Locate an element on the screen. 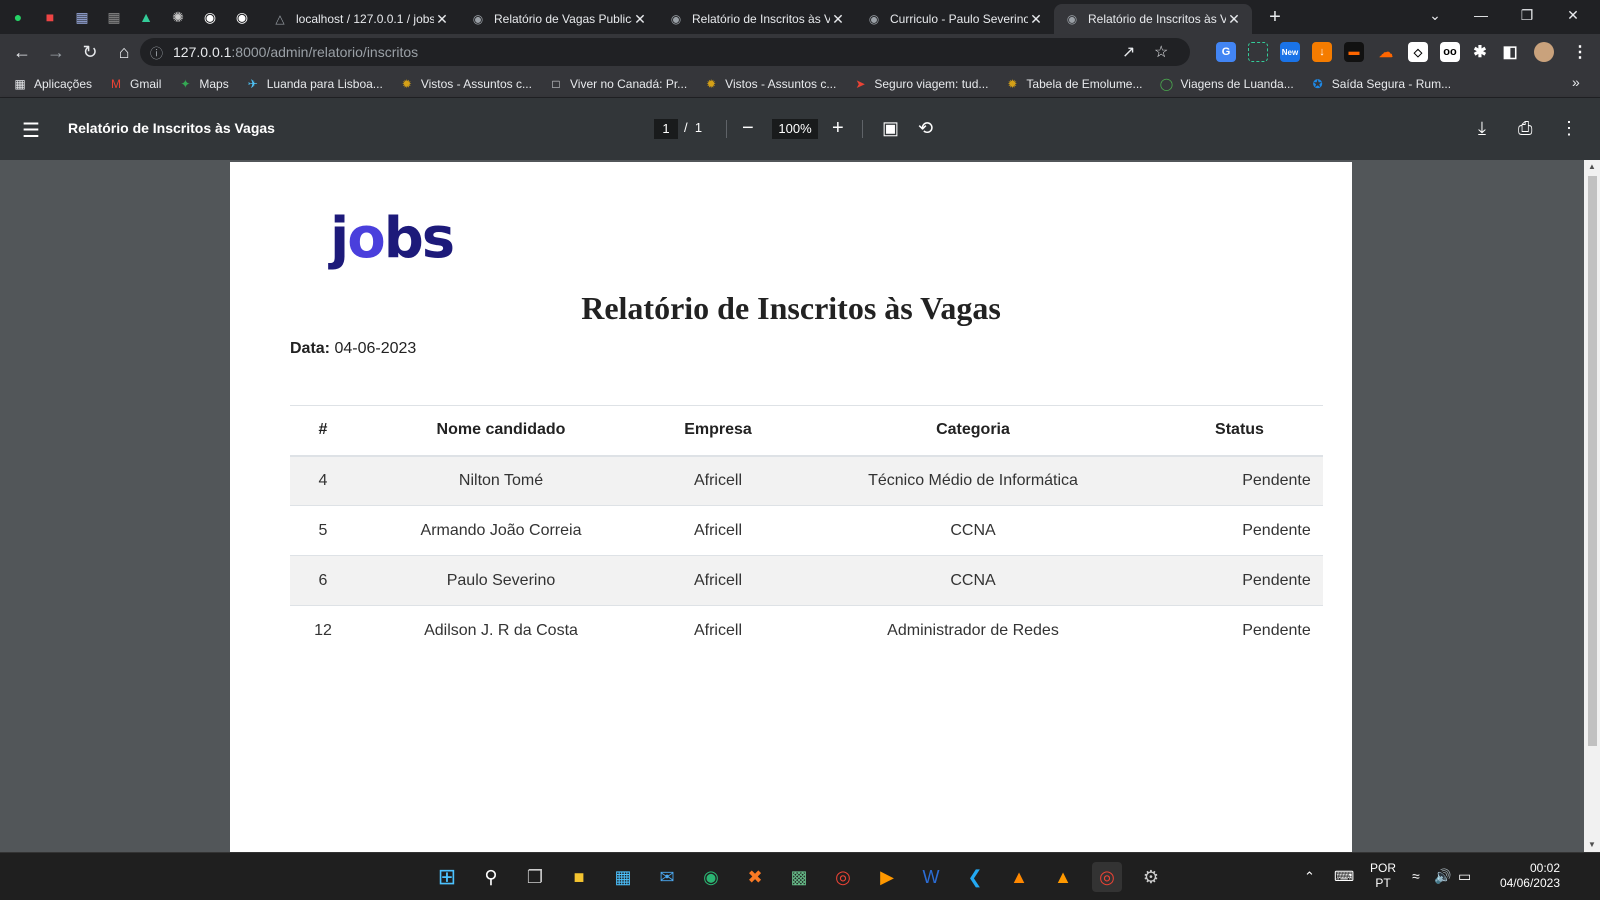 This screenshot has height=900, width=1600. edge-icon: ◉ is located at coordinates (711, 877).